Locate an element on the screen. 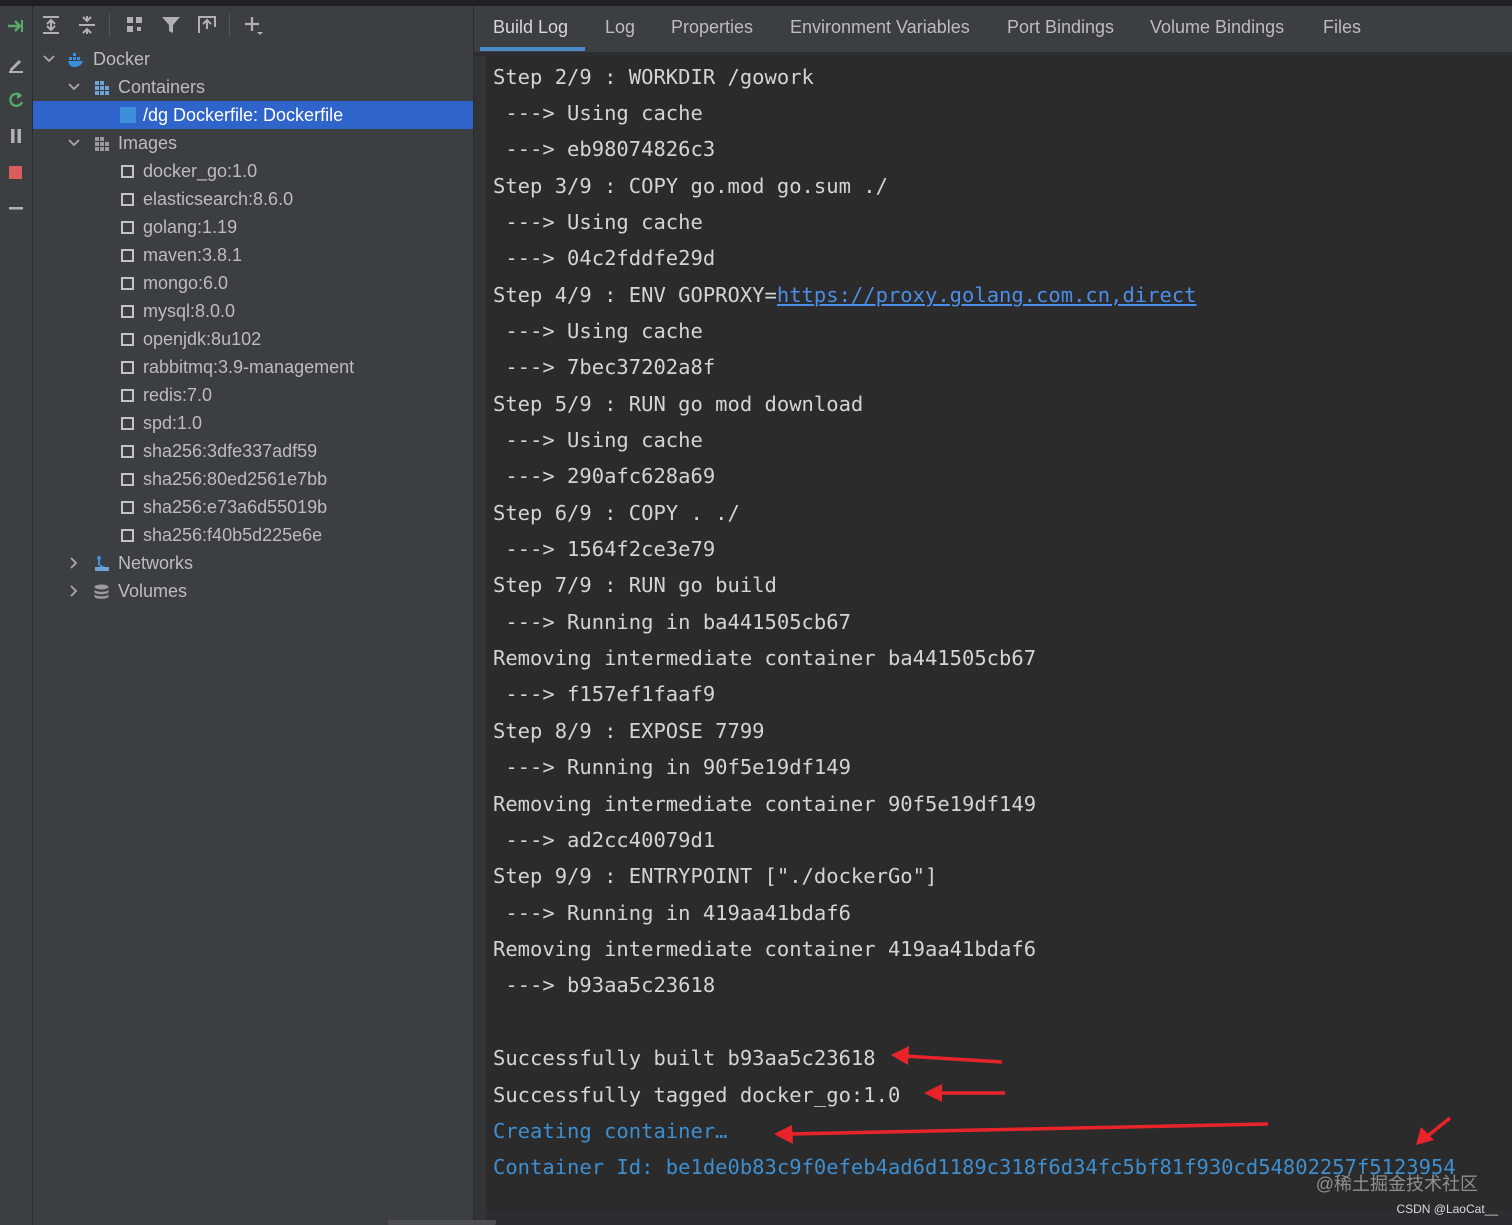 The width and height of the screenshot is (1512, 1225). tree-label: sha256:80ed2561e7bb is located at coordinates (235, 479).